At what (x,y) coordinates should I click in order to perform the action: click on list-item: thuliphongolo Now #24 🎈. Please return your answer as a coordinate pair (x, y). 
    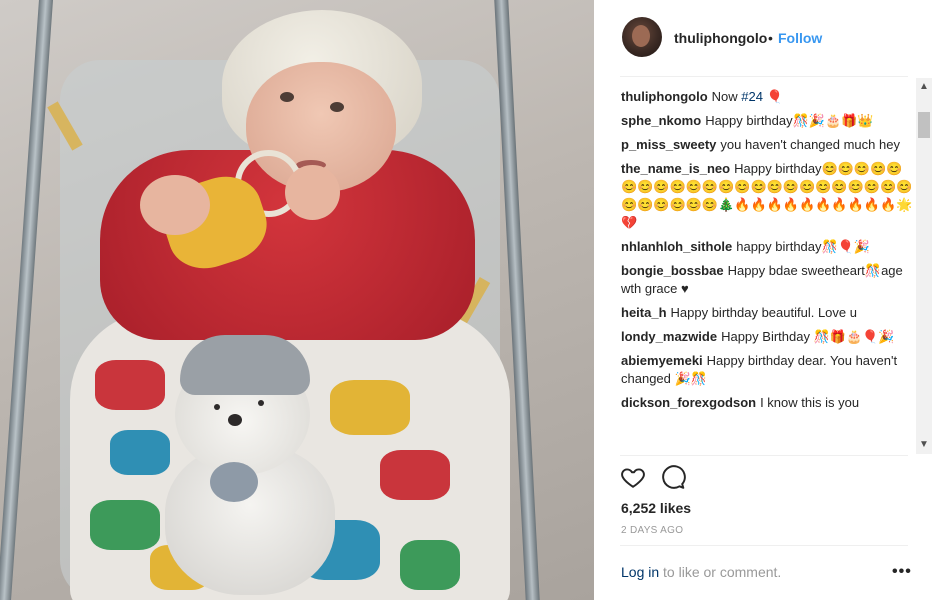
    Looking at the image, I should click on (769, 97).